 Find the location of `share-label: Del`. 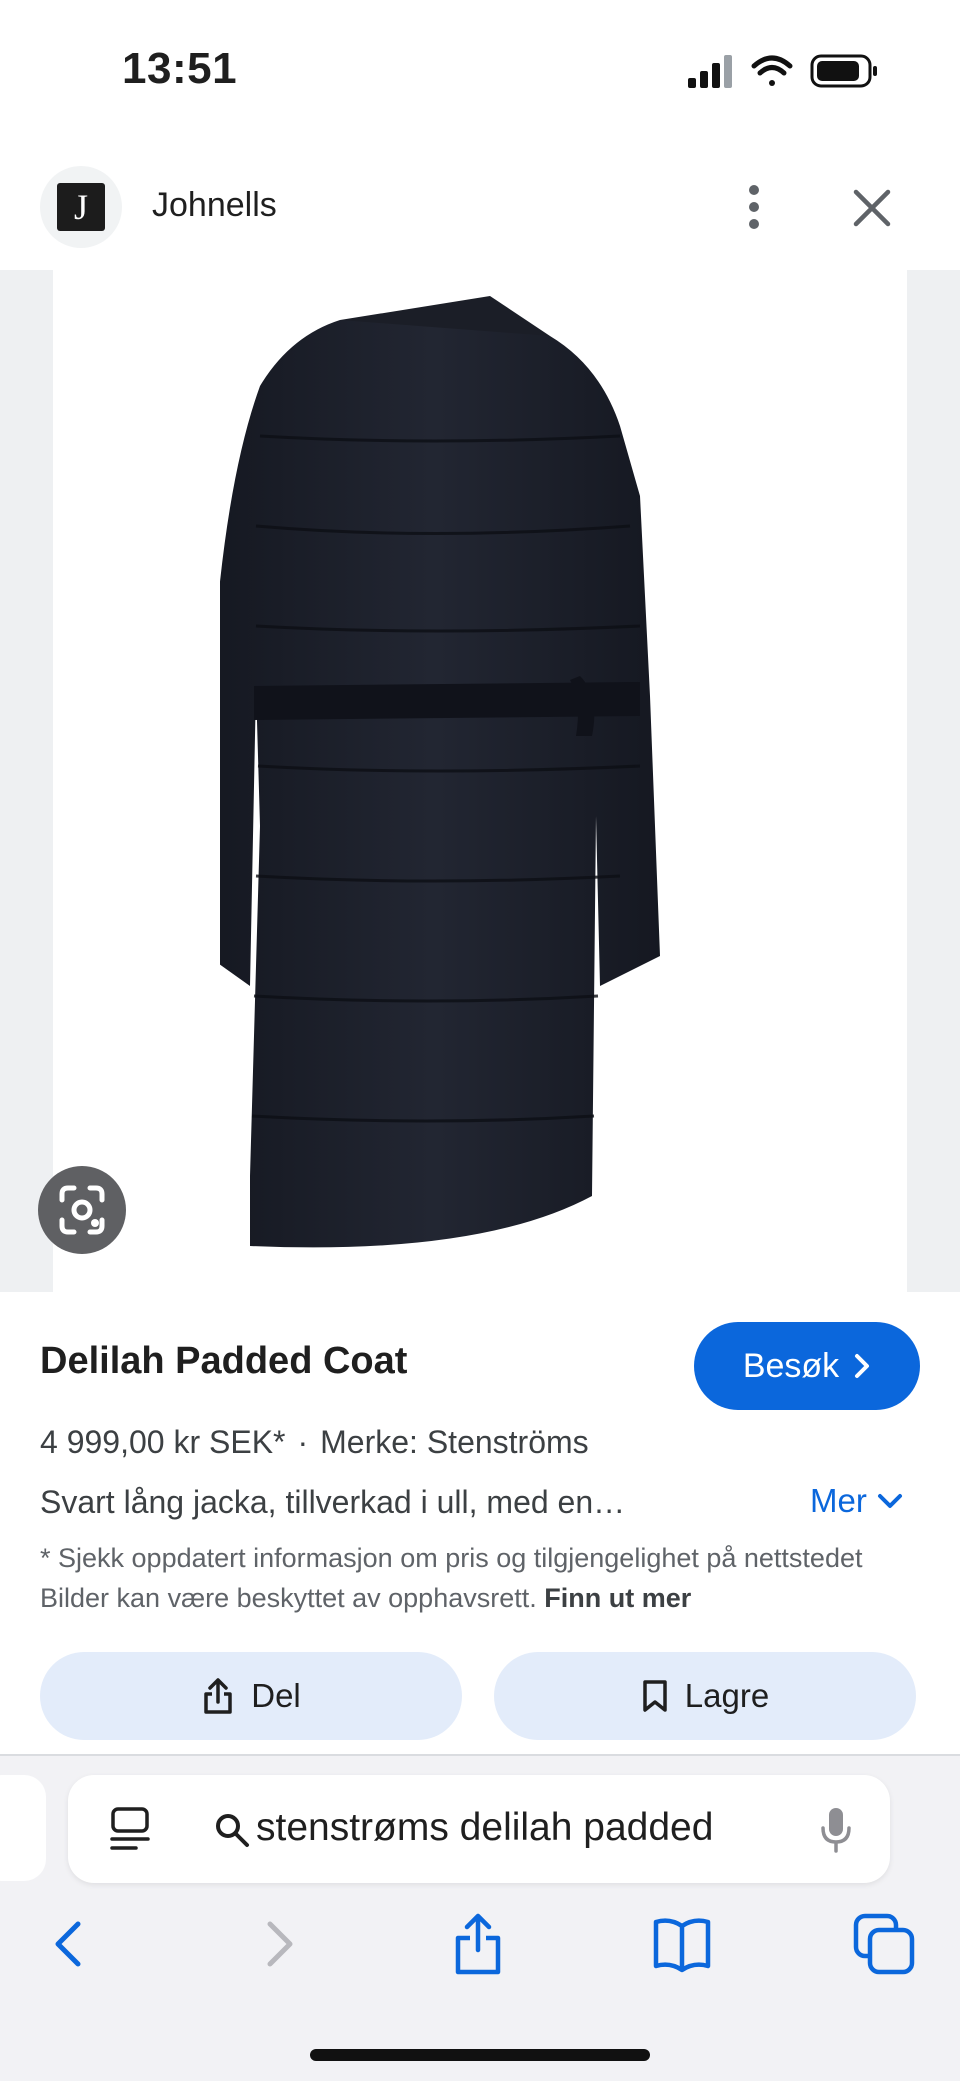

share-label: Del is located at coordinates (276, 1695).